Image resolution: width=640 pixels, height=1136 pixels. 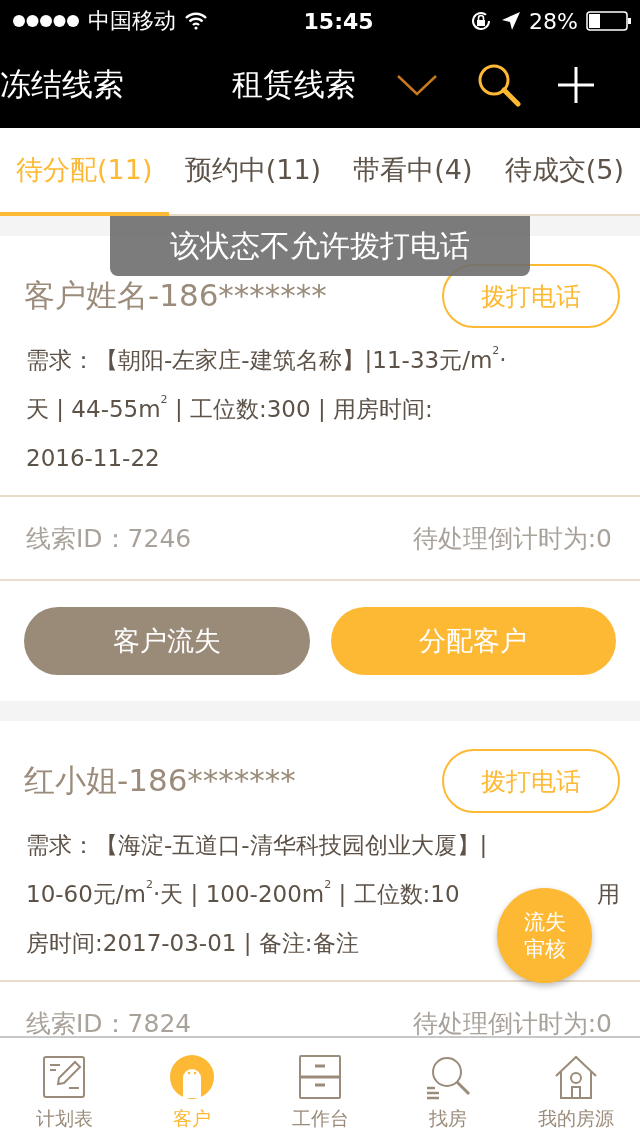 What do you see at coordinates (160, 780) in the screenshot?
I see `customer-name: 红小姐-186*******` at bounding box center [160, 780].